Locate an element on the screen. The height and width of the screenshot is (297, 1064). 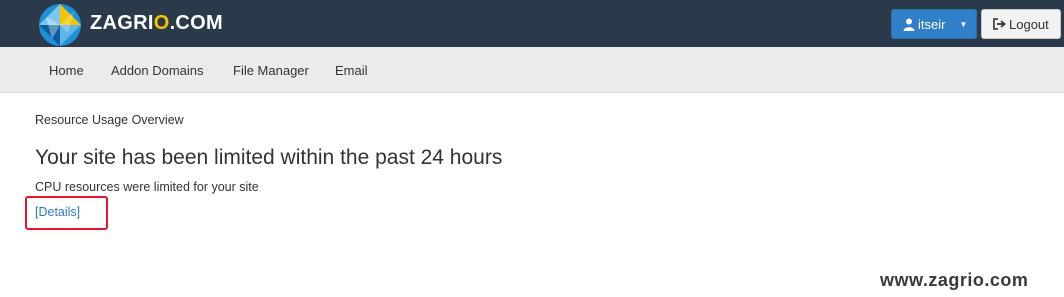
highlight-annotation is located at coordinates (66, 213).